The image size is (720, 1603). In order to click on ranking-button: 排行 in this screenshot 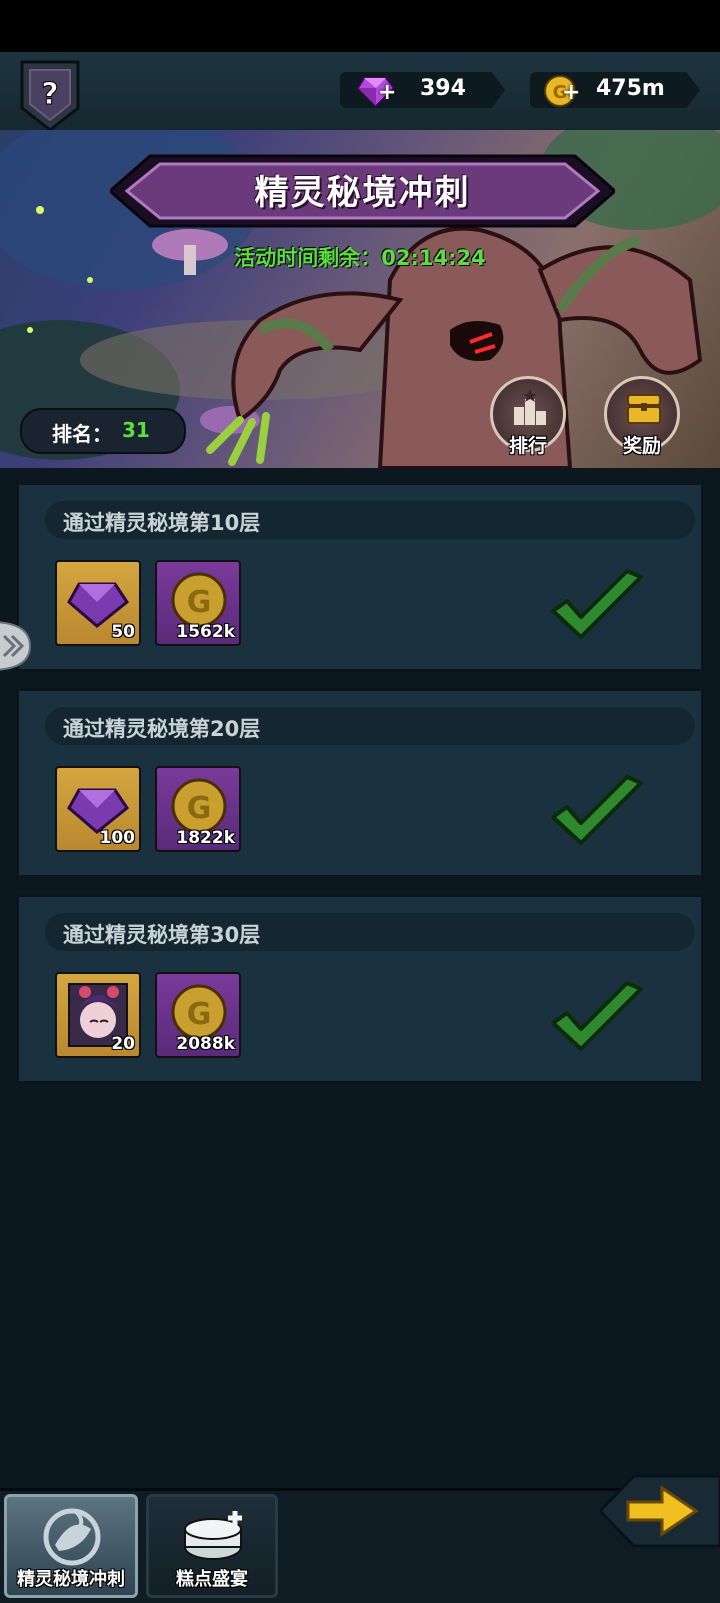, I will do `click(528, 416)`.